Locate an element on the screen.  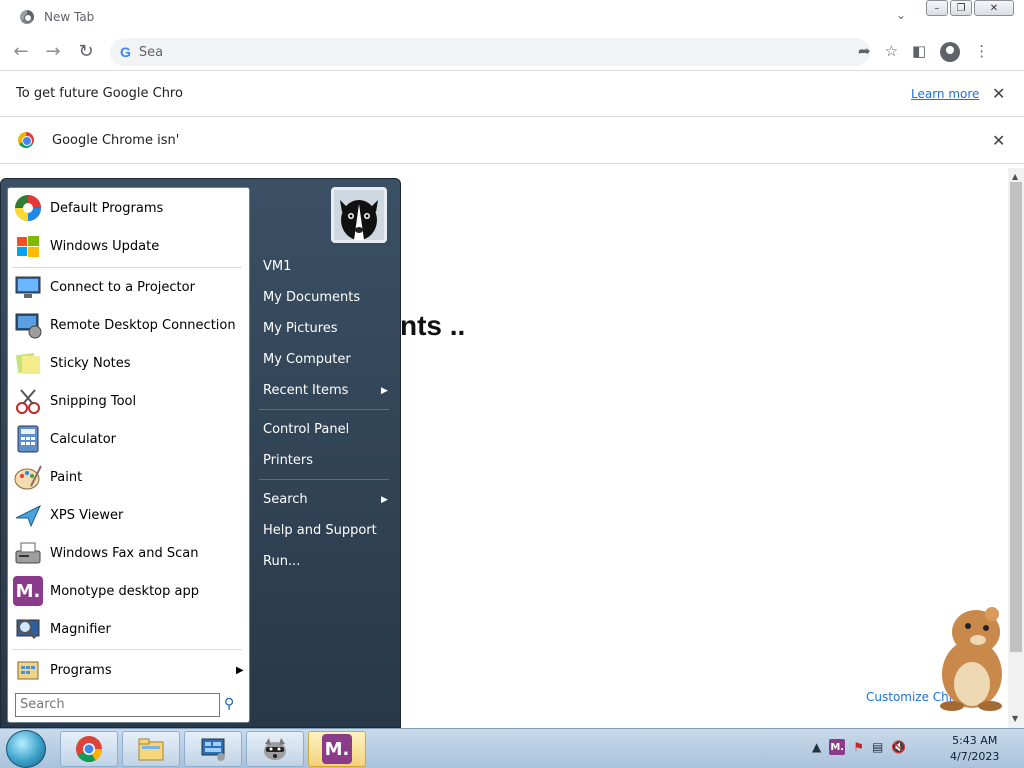
user-avatar is located at coordinates (359, 215).